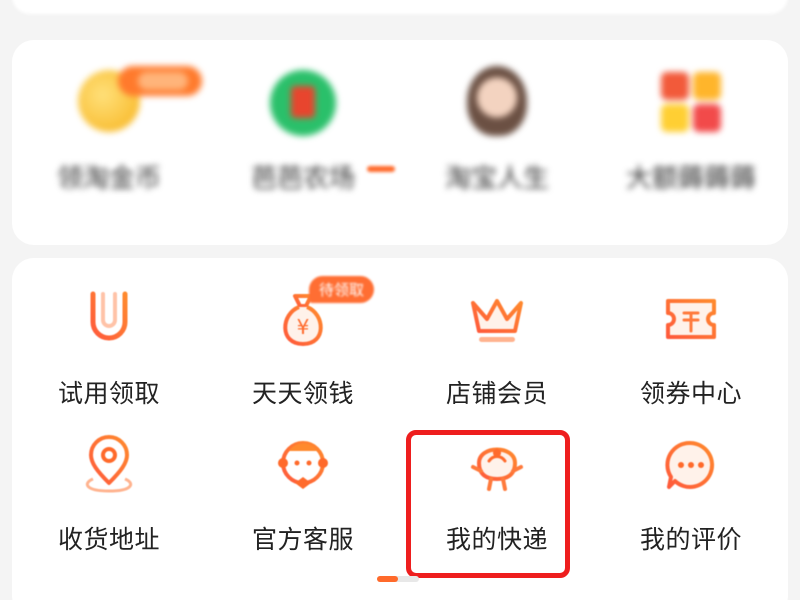 Image resolution: width=800 pixels, height=600 pixels. Describe the element at coordinates (109, 319) in the screenshot. I see `u-magnet-icon` at that location.